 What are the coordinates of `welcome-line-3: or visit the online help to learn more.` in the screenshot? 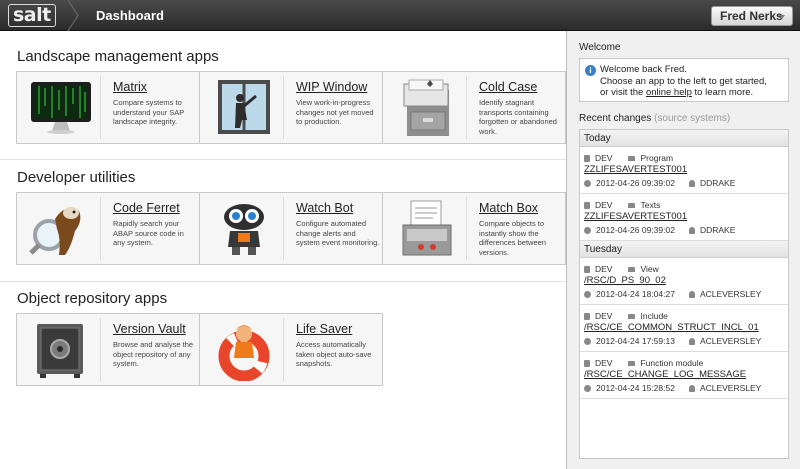 It's located at (677, 92).